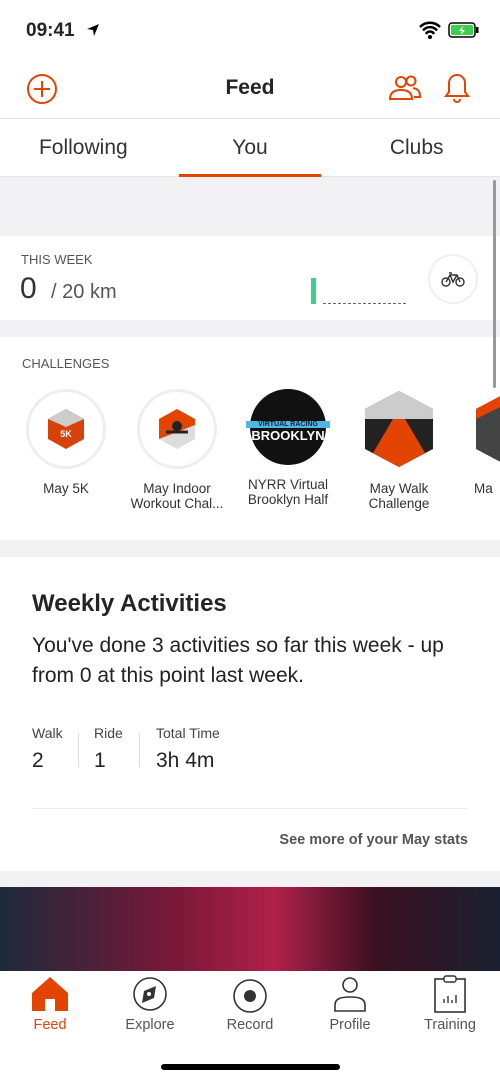 The height and width of the screenshot is (1080, 500). I want to click on tab-following: Following, so click(83, 147).